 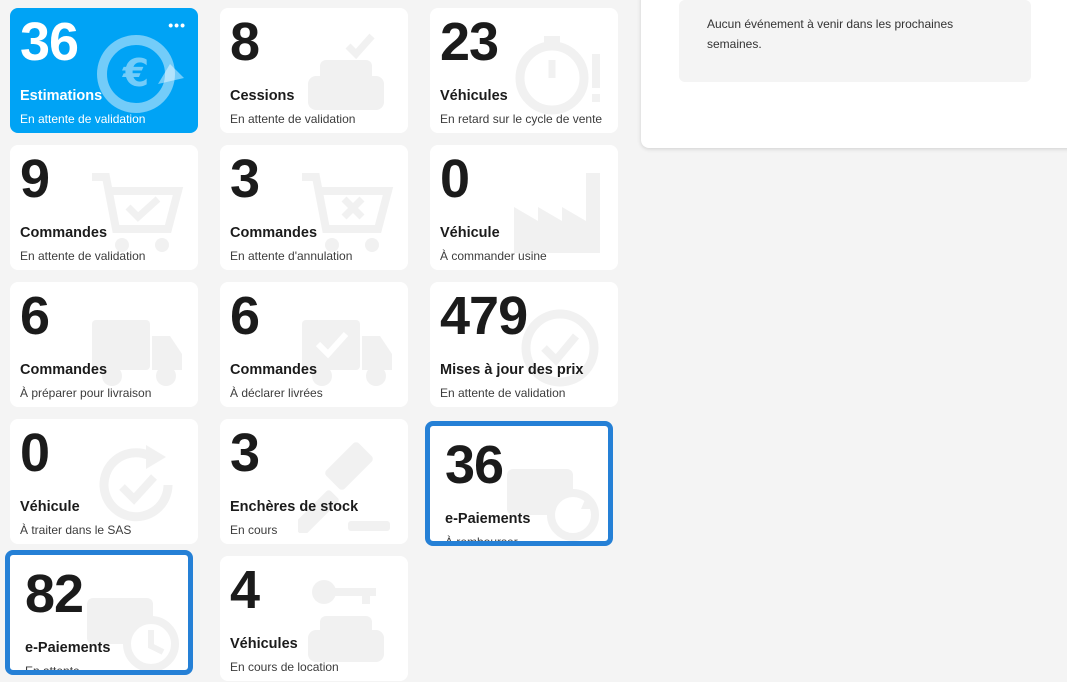 What do you see at coordinates (245, 590) in the screenshot?
I see `tile-count: 4` at bounding box center [245, 590].